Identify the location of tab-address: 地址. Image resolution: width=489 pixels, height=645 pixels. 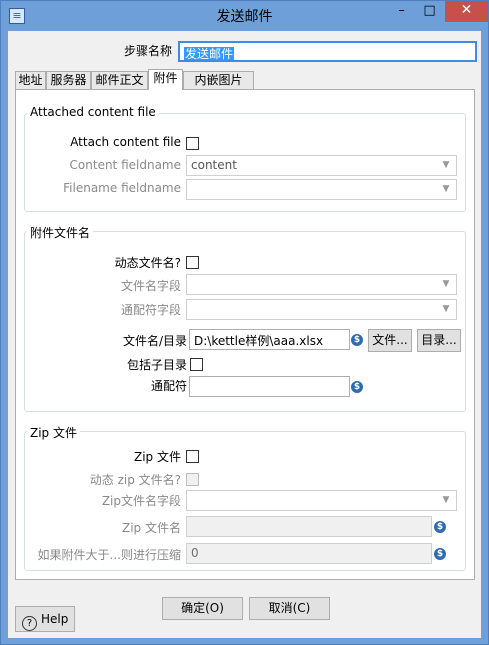
(30, 80).